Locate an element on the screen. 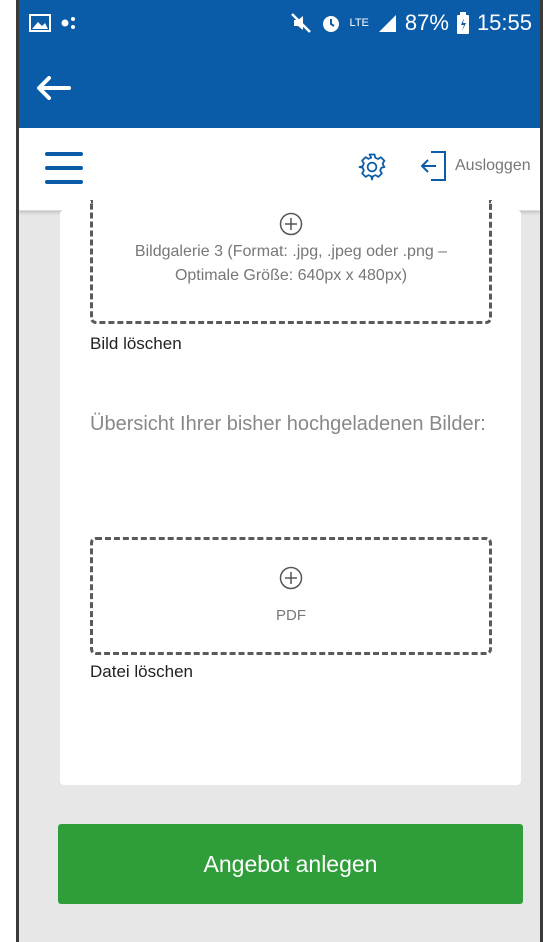 This screenshot has width=549, height=942. alarm-icon is located at coordinates (330, 24).